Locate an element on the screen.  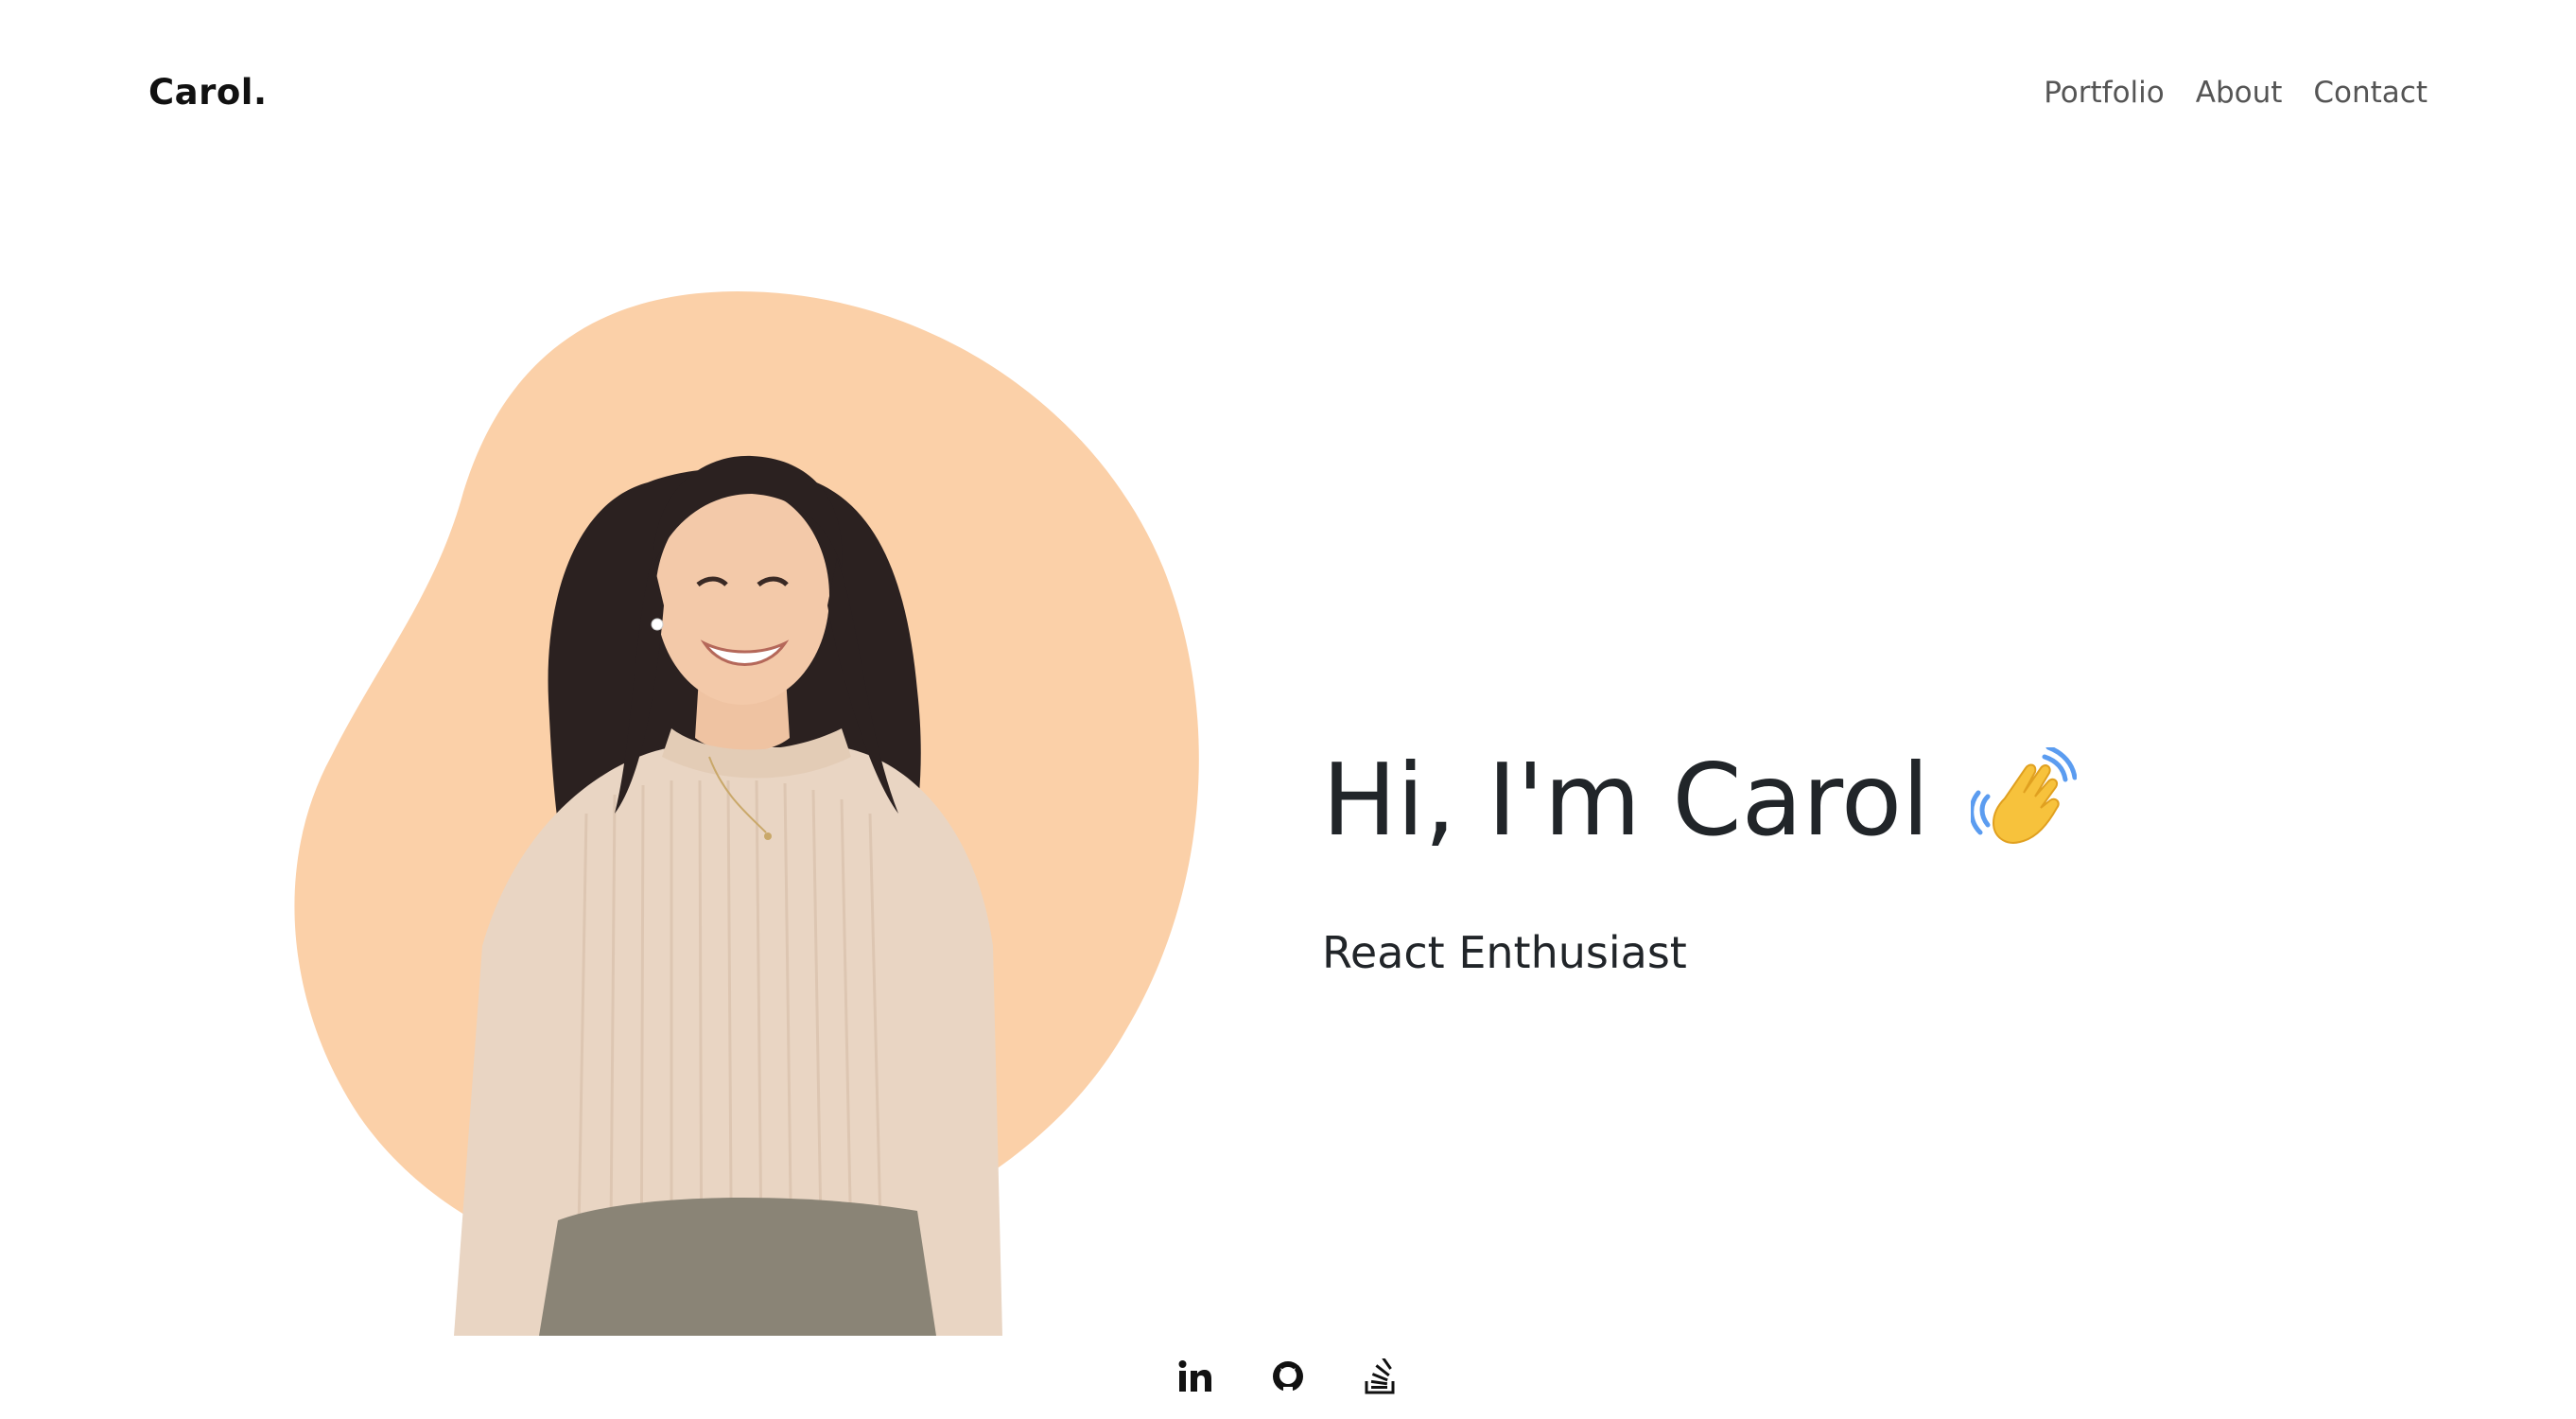
stackoverflow-link is located at coordinates (1381, 1376).